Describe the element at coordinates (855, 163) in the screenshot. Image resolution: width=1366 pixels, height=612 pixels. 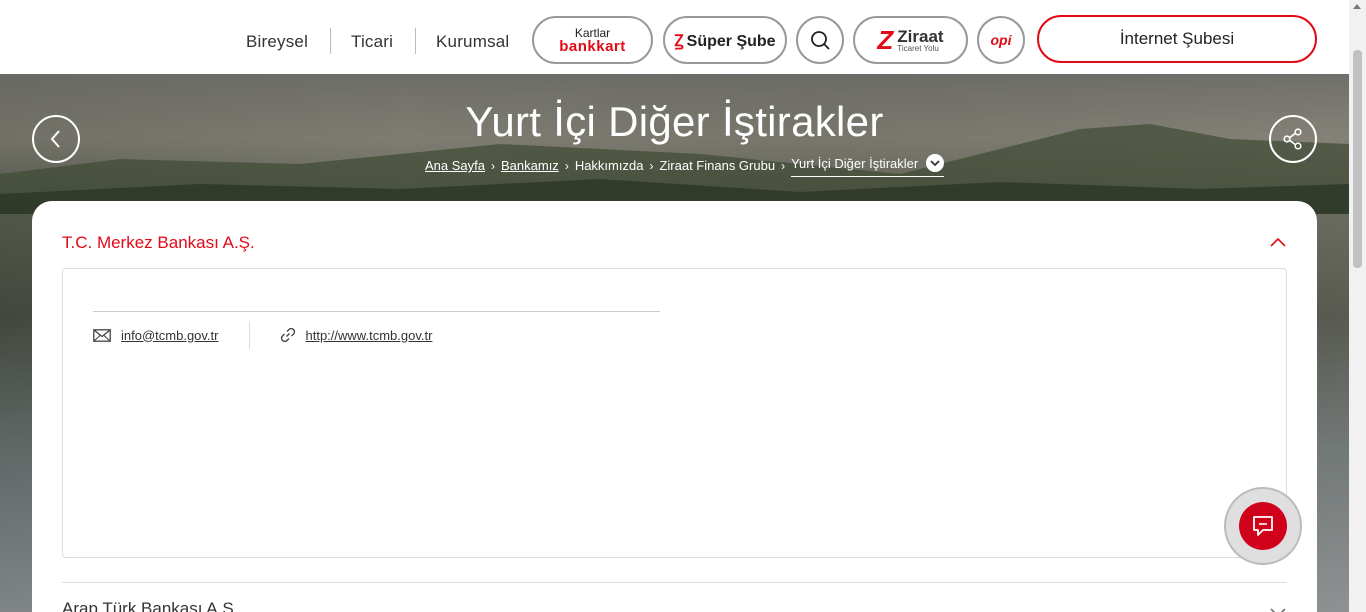
I see `breadcrumb-current-label: Yurt İçi Diğer İştirakler` at that location.